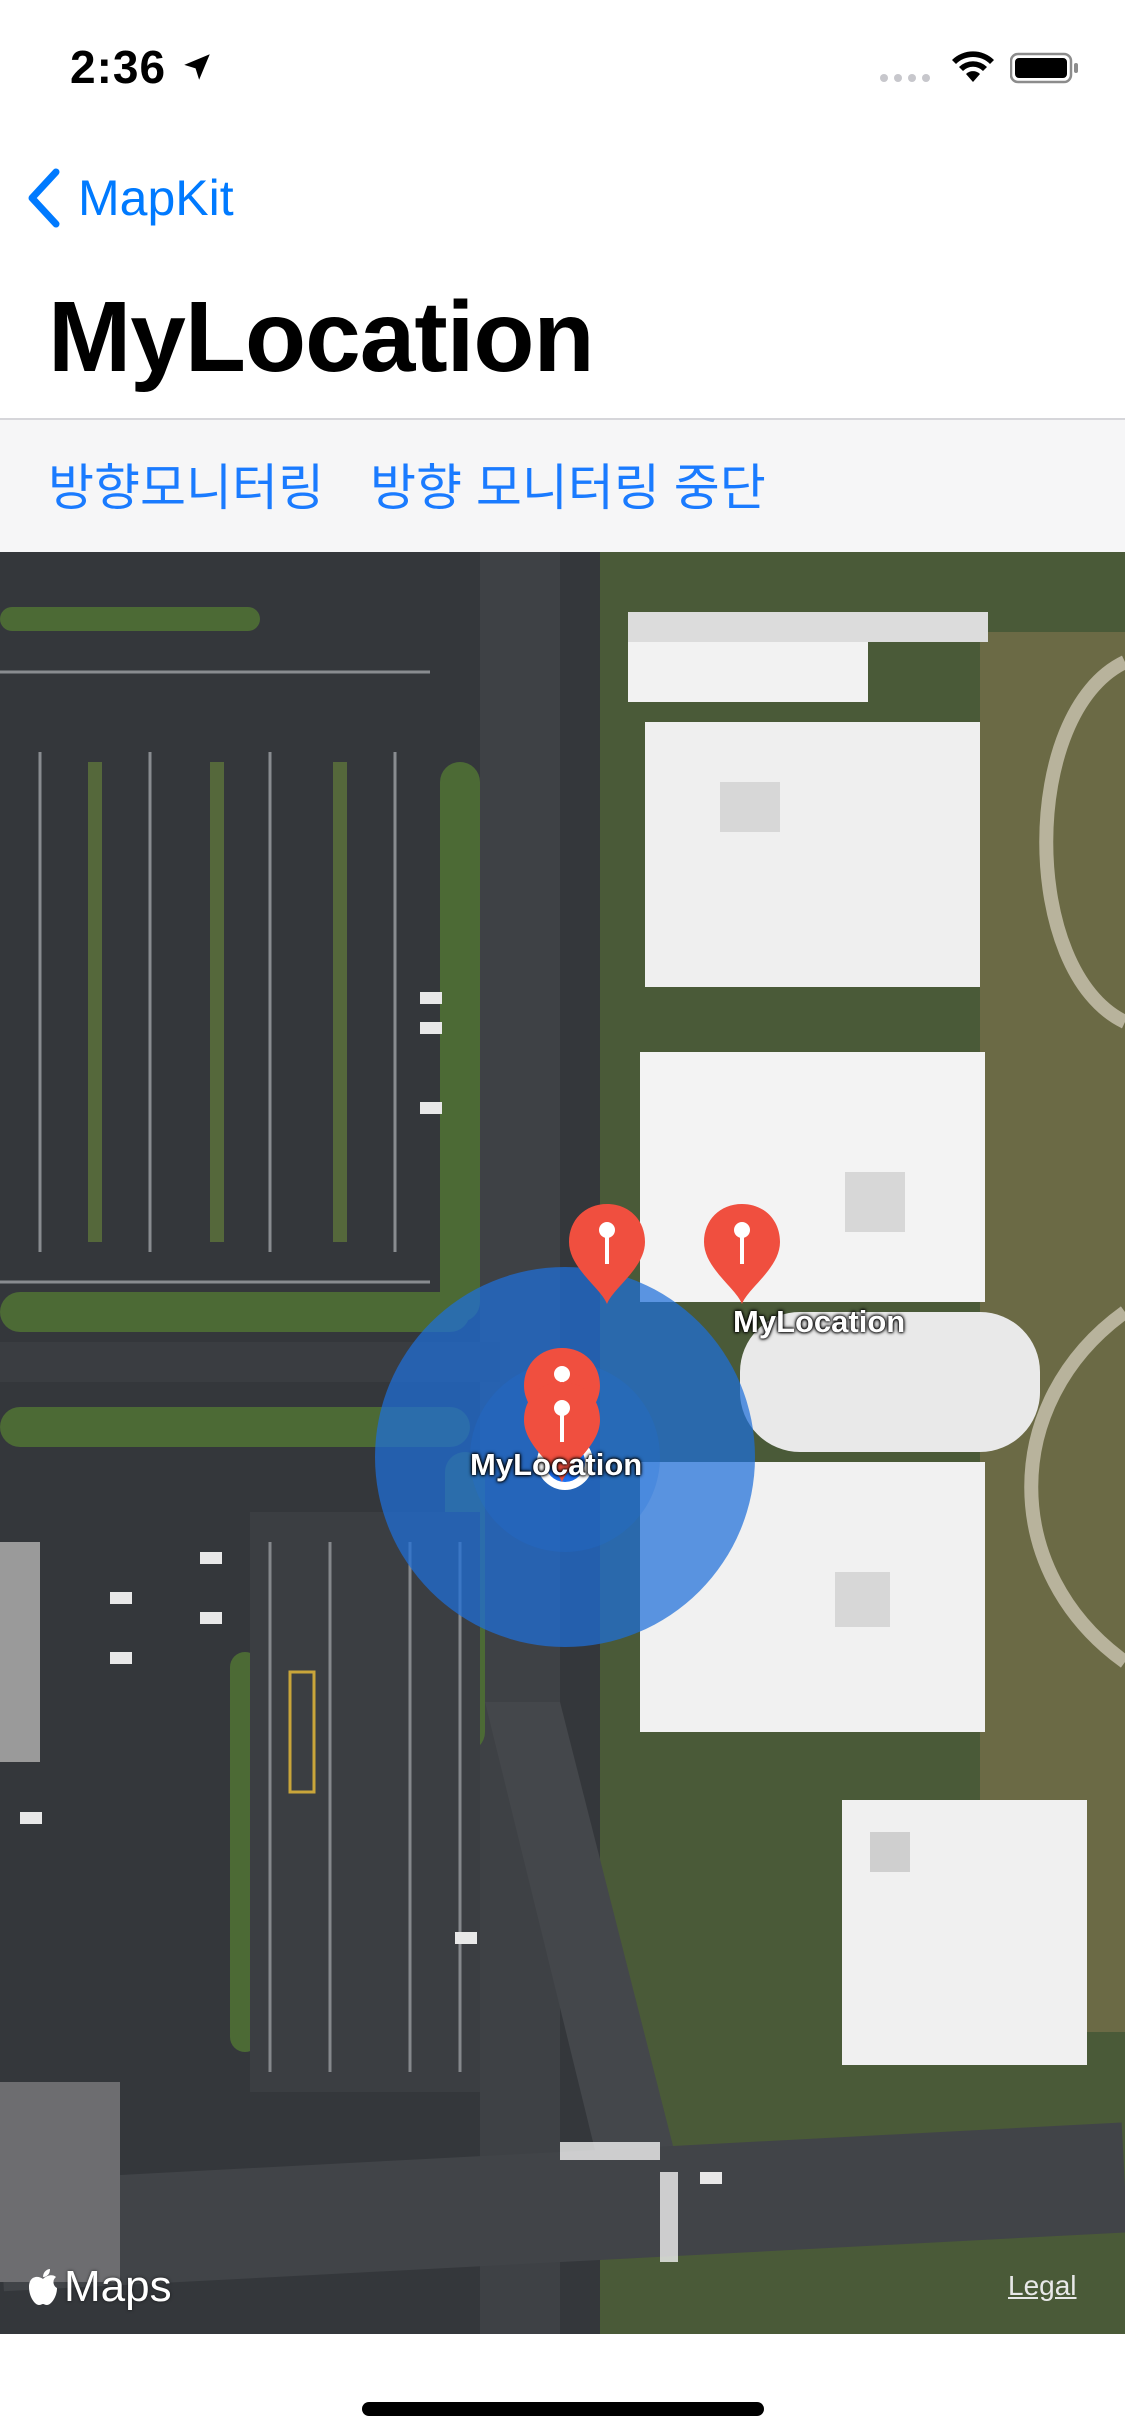  What do you see at coordinates (156, 198) in the screenshot?
I see `back-button-label: MapKit` at bounding box center [156, 198].